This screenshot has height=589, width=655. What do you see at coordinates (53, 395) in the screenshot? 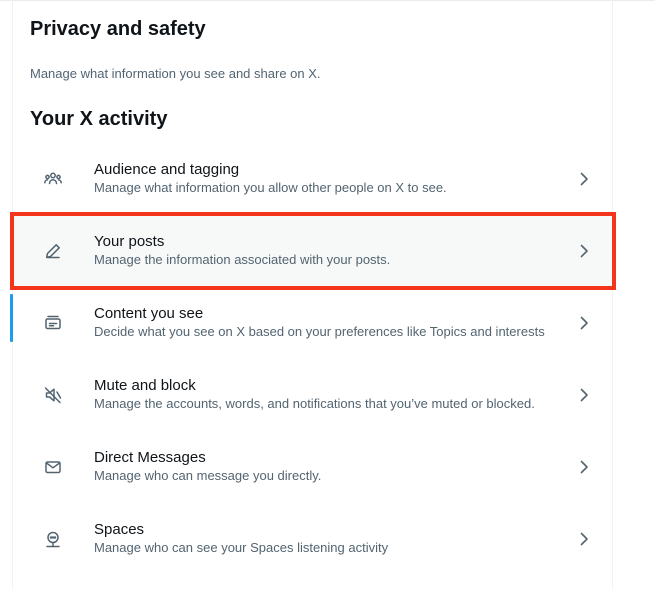
I see `mute-icon` at bounding box center [53, 395].